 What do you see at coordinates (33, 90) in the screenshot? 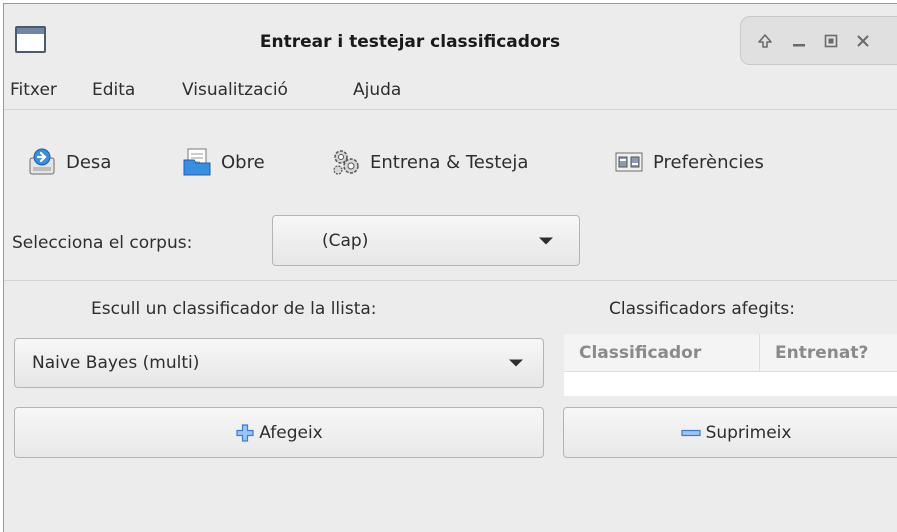
I see `menu-file: Fitxer` at bounding box center [33, 90].